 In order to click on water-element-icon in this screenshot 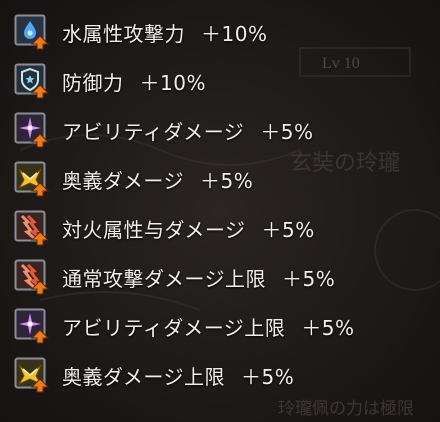, I will do `click(32, 32)`.